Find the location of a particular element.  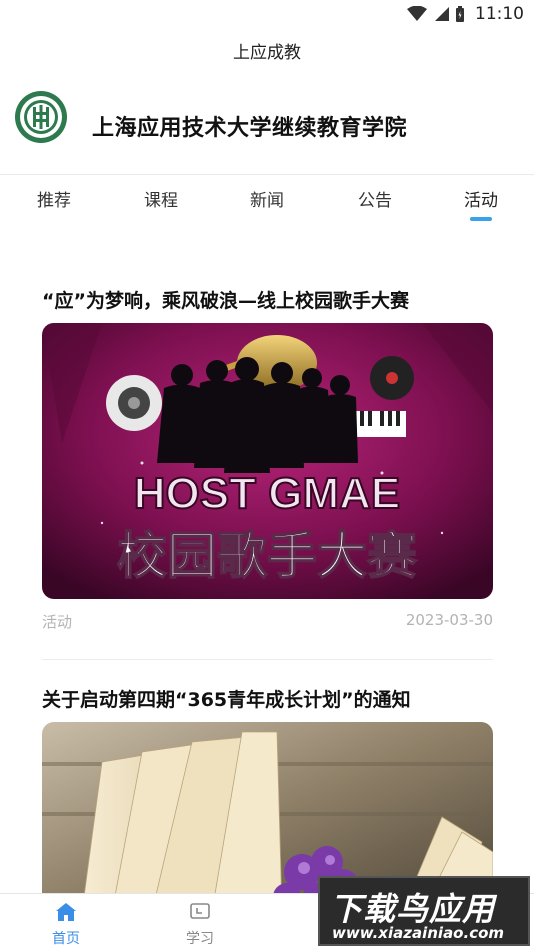

nav-study-label: 学习 is located at coordinates (200, 939).